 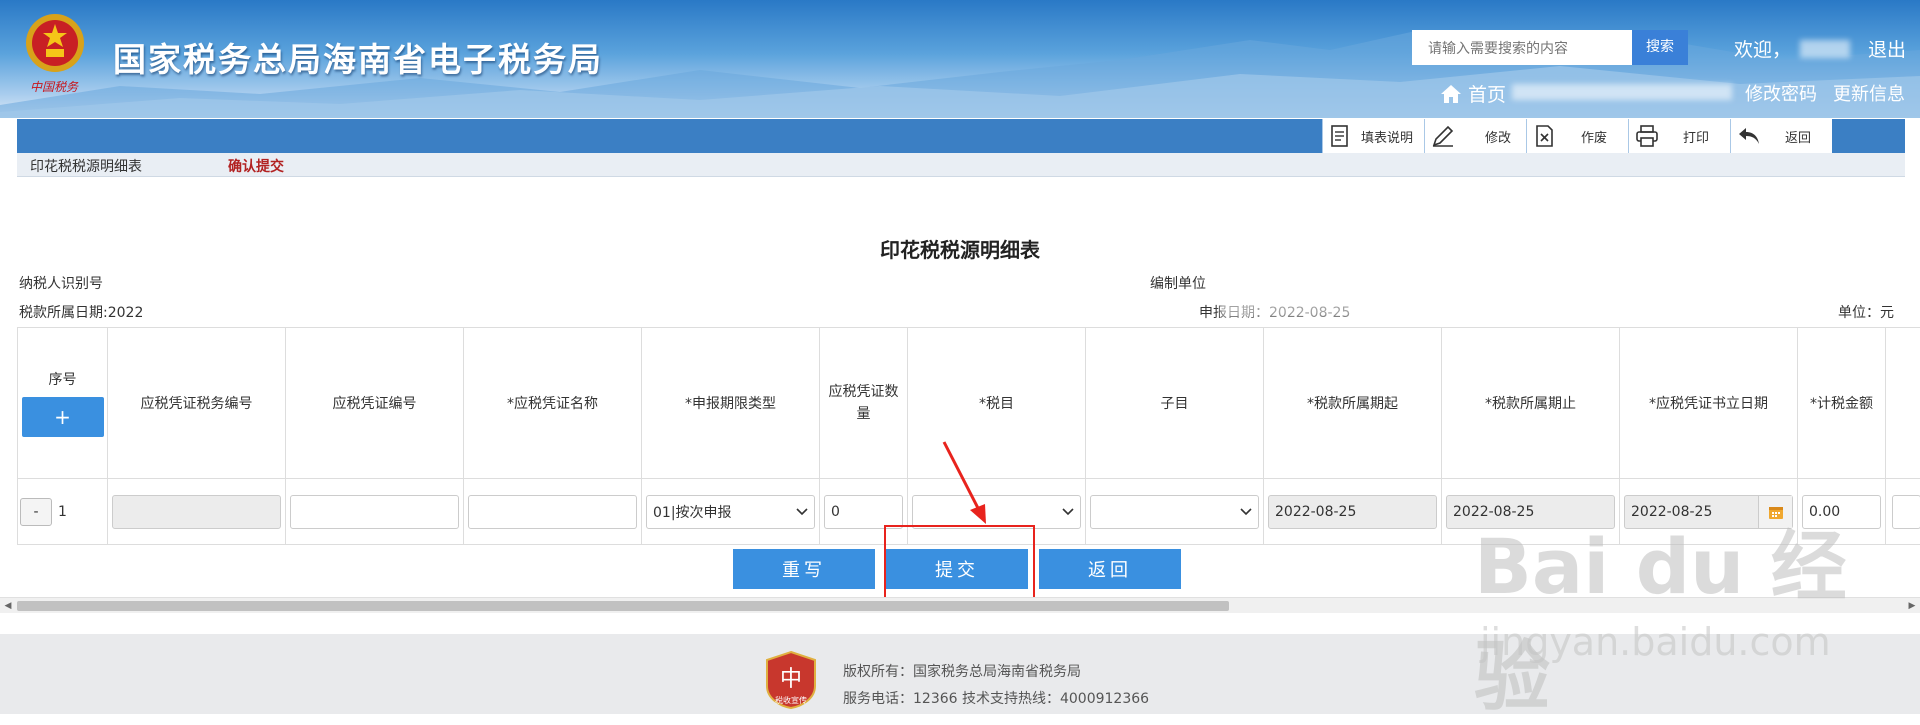 I want to click on row-index: 1, so click(x=62, y=512).